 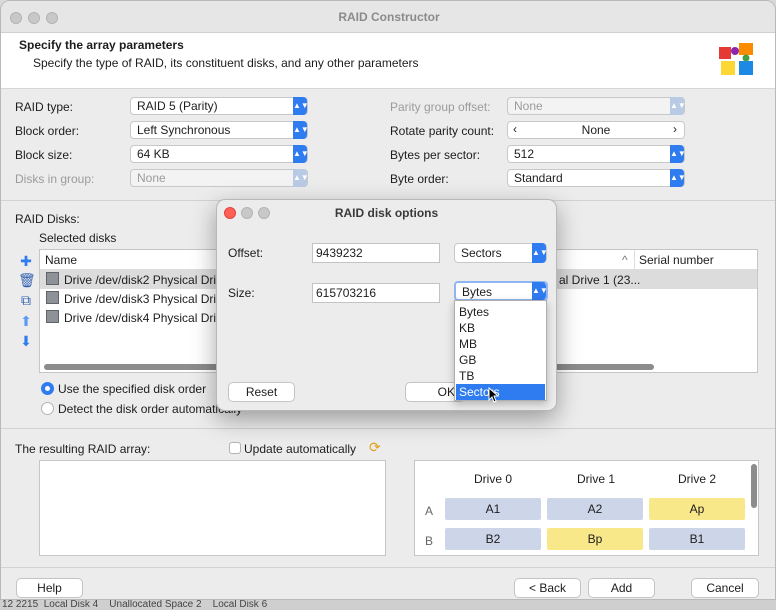 What do you see at coordinates (697, 539) in the screenshot?
I see `grid-cell: B1` at bounding box center [697, 539].